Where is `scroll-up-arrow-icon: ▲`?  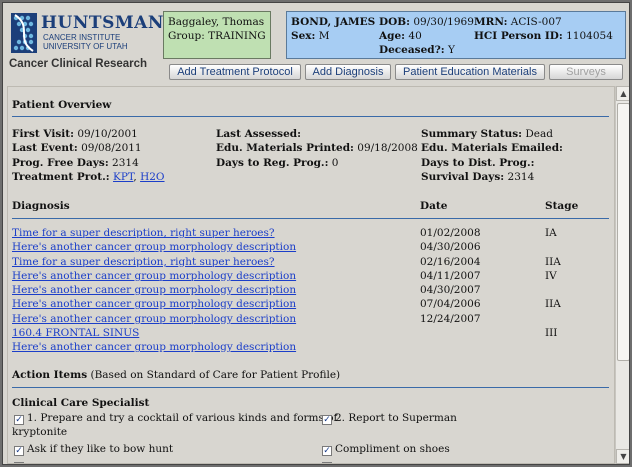
scroll-up-arrow-icon: ▲ is located at coordinates (622, 93).